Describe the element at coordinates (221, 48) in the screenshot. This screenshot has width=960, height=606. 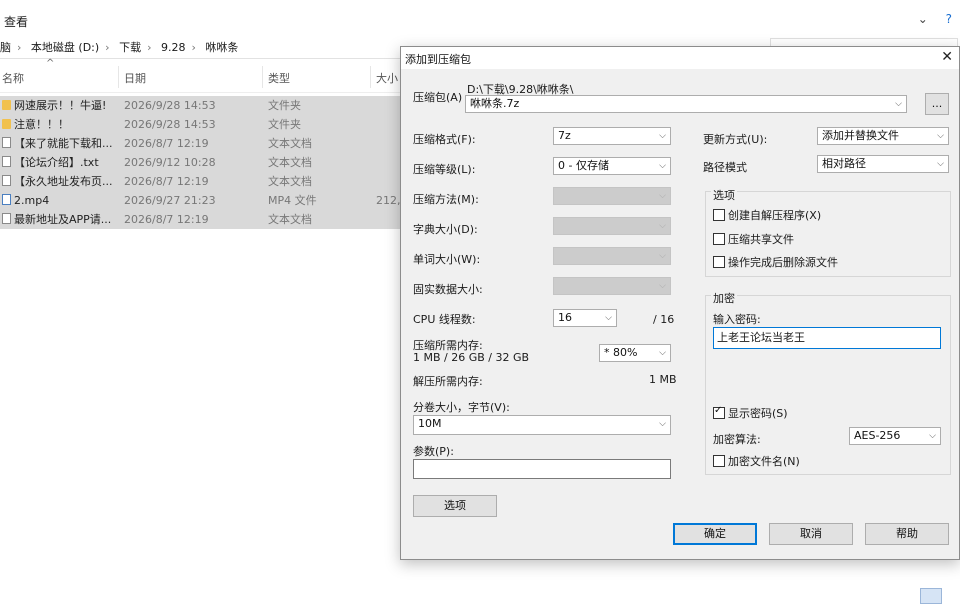
I see `breadcrumb-current-folder: 咻咻条` at that location.